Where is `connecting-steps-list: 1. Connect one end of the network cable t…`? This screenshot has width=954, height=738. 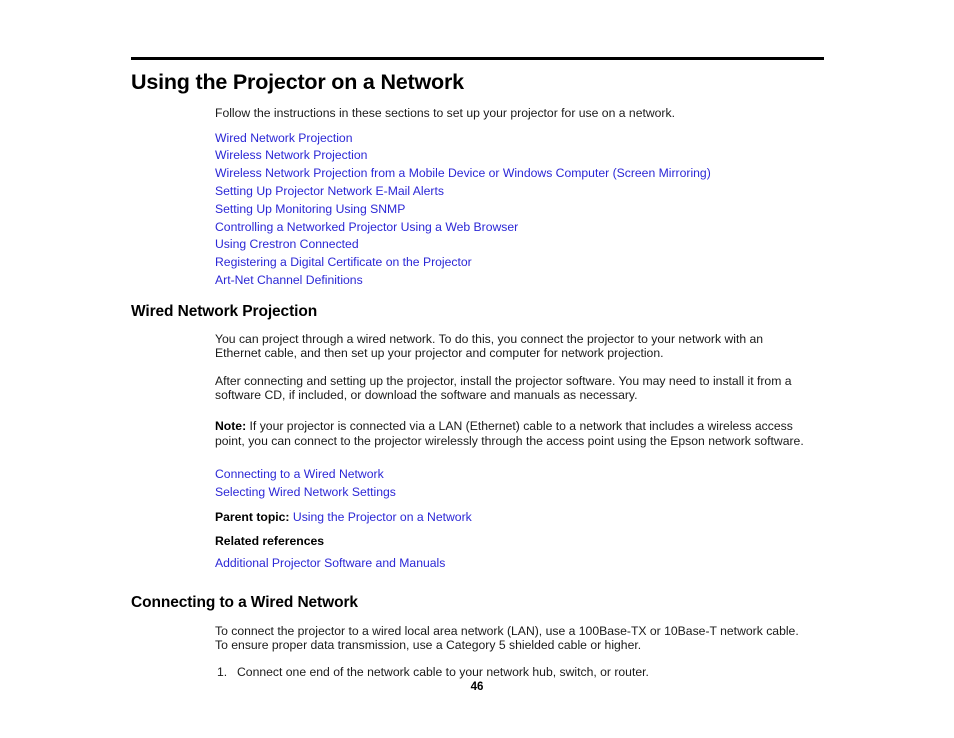 connecting-steps-list: 1. Connect one end of the network cable t… is located at coordinates (513, 672).